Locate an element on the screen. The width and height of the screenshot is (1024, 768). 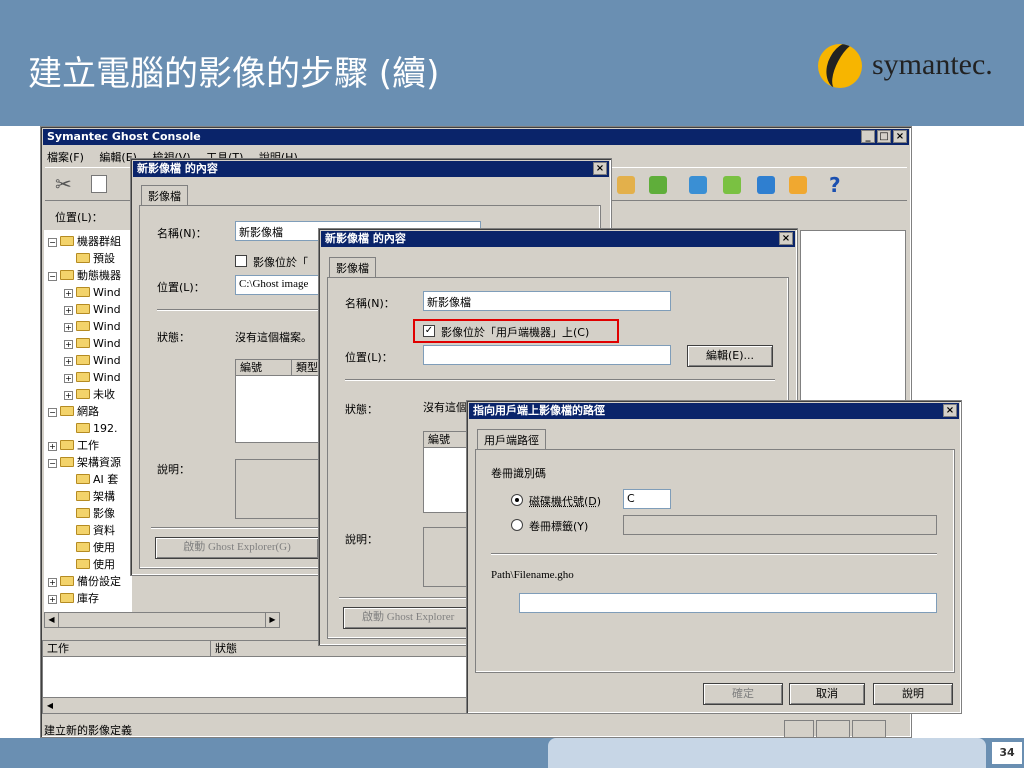
copy-icon is located at coordinates (99, 184).